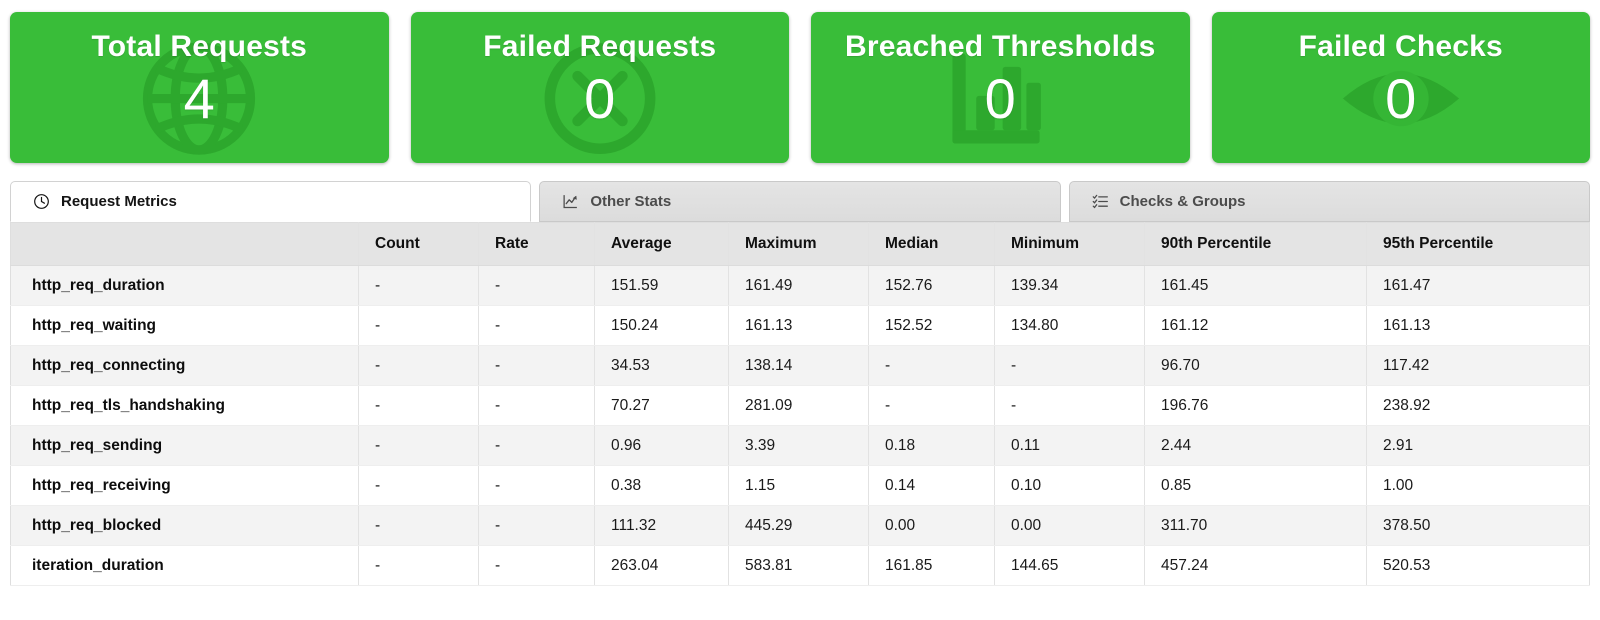 The width and height of the screenshot is (1600, 620). What do you see at coordinates (1478, 445) in the screenshot?
I see `cell-p95: 2.91` at bounding box center [1478, 445].